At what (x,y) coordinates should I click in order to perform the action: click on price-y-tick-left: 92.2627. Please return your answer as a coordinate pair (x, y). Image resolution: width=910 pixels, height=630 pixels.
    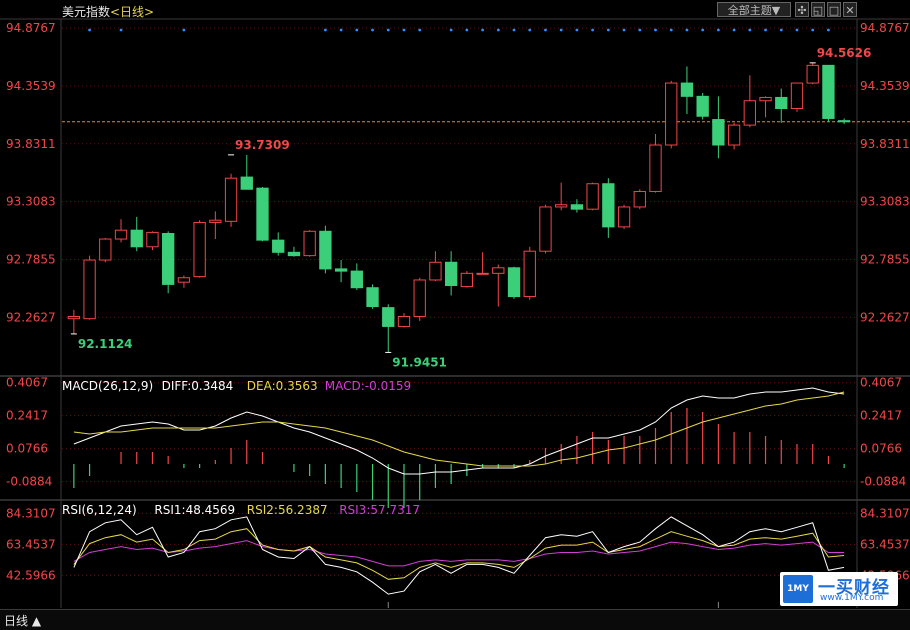
    Looking at the image, I should click on (31, 317).